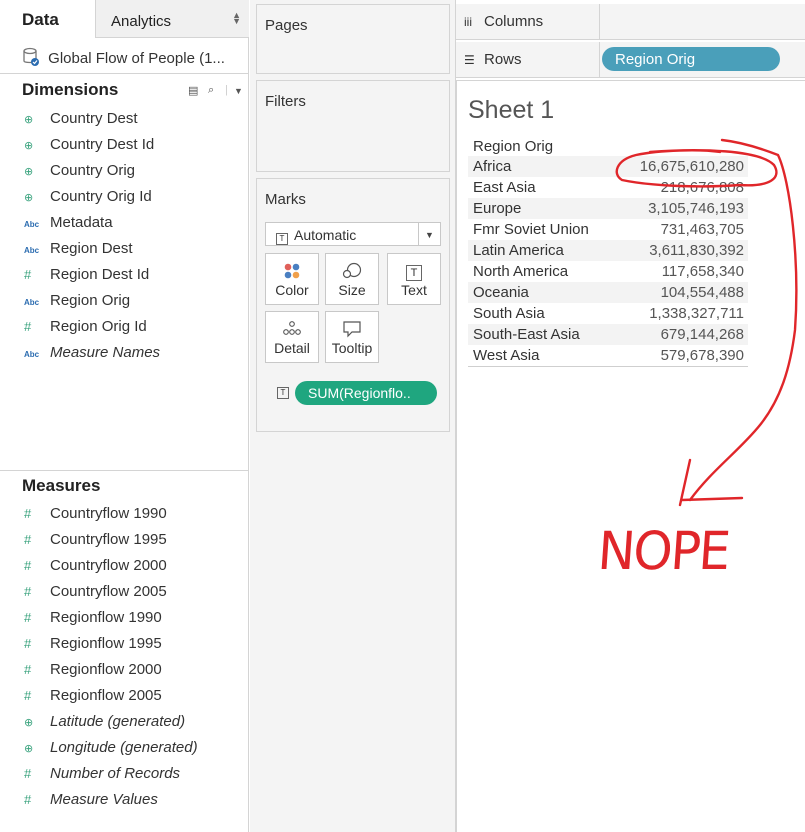 The height and width of the screenshot is (832, 805). I want to click on table-row: South-East Asia 679,144,268, so click(608, 334).